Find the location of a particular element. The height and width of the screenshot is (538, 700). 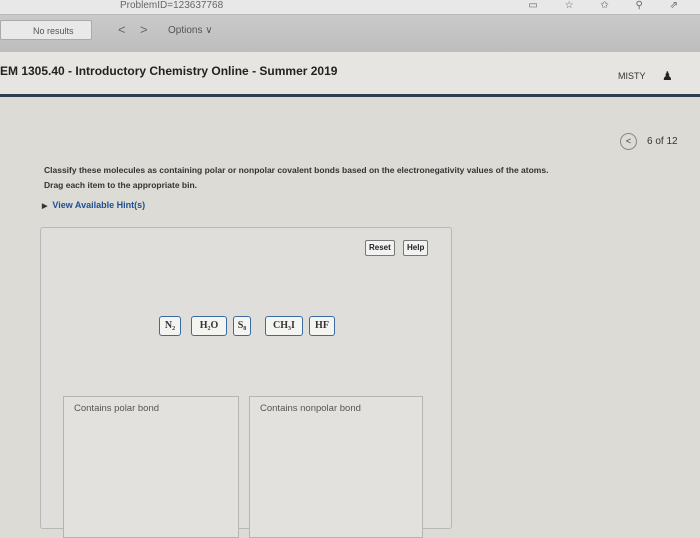

question-pager: <6 of 12 is located at coordinates (649, 141).